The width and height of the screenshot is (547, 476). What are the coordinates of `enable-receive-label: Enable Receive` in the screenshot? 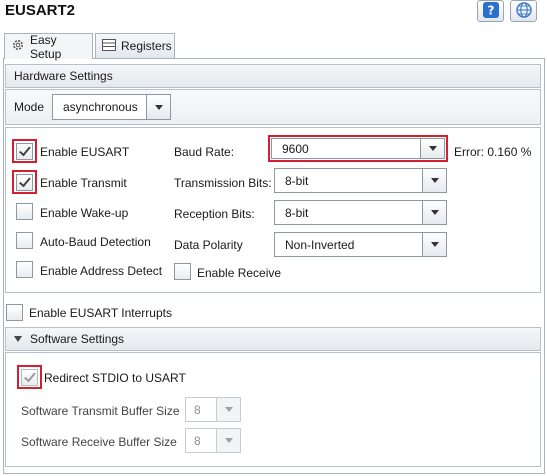 It's located at (239, 273).